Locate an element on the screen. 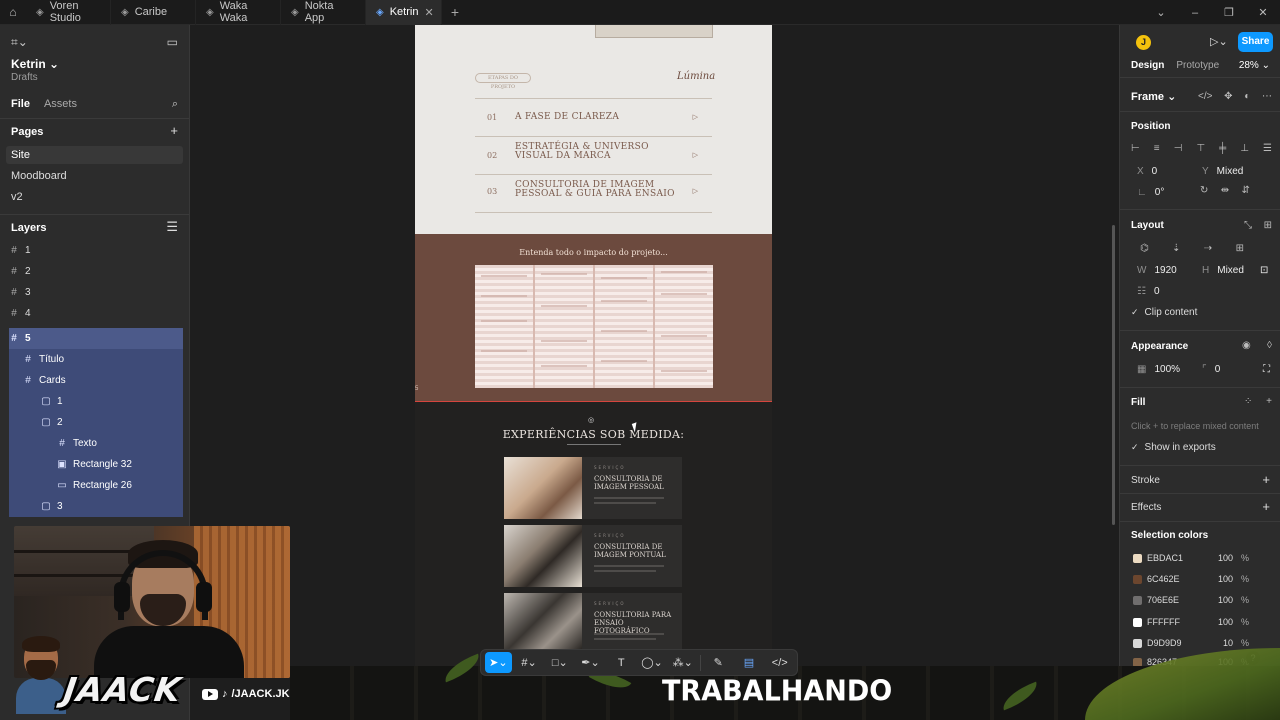 The width and height of the screenshot is (1280, 720). service-card: SERVIÇO CONSULTORIA DE IMAGEM PONTUAL is located at coordinates (593, 556).